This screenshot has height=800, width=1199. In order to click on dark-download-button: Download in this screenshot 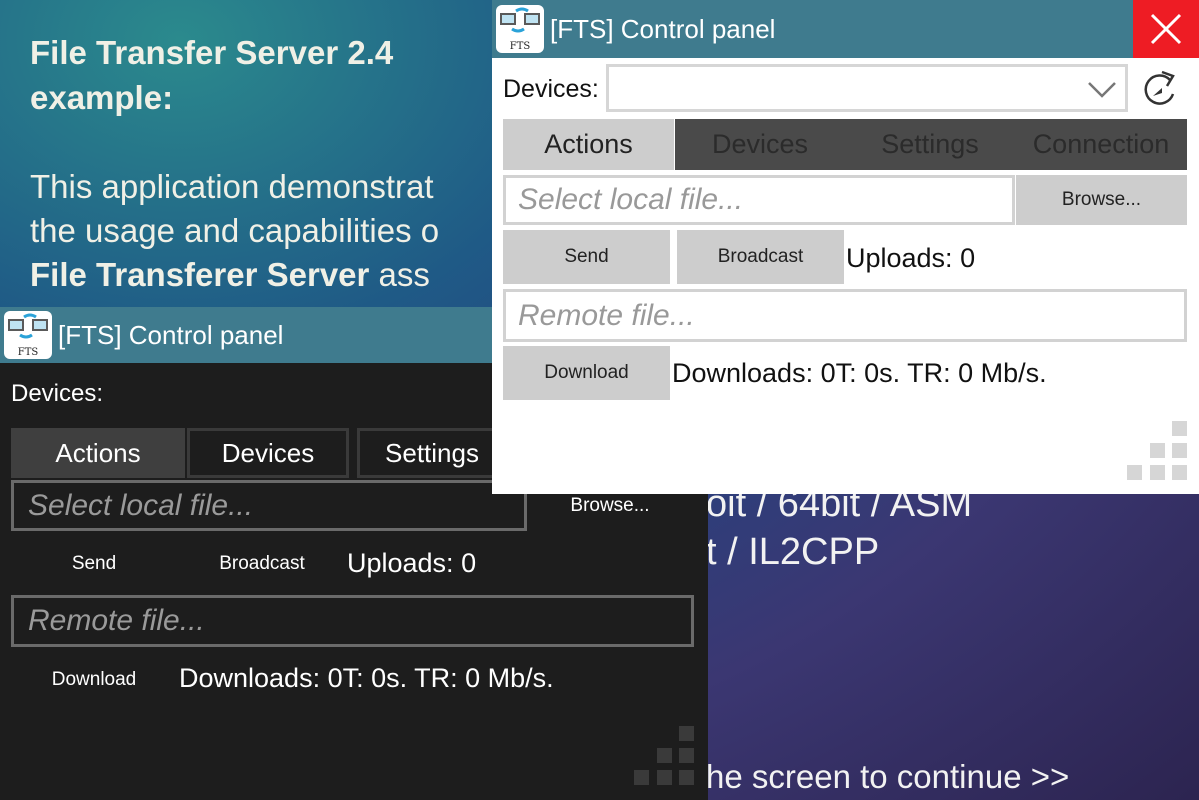, I will do `click(94, 680)`.